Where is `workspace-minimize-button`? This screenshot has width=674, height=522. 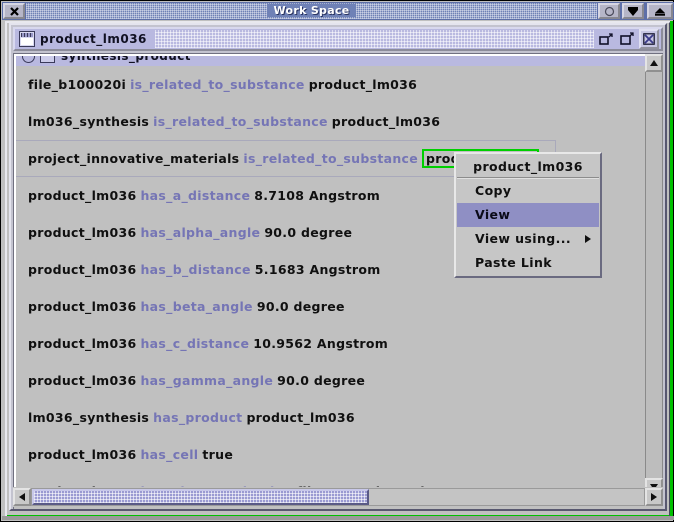 workspace-minimize-button is located at coordinates (609, 11).